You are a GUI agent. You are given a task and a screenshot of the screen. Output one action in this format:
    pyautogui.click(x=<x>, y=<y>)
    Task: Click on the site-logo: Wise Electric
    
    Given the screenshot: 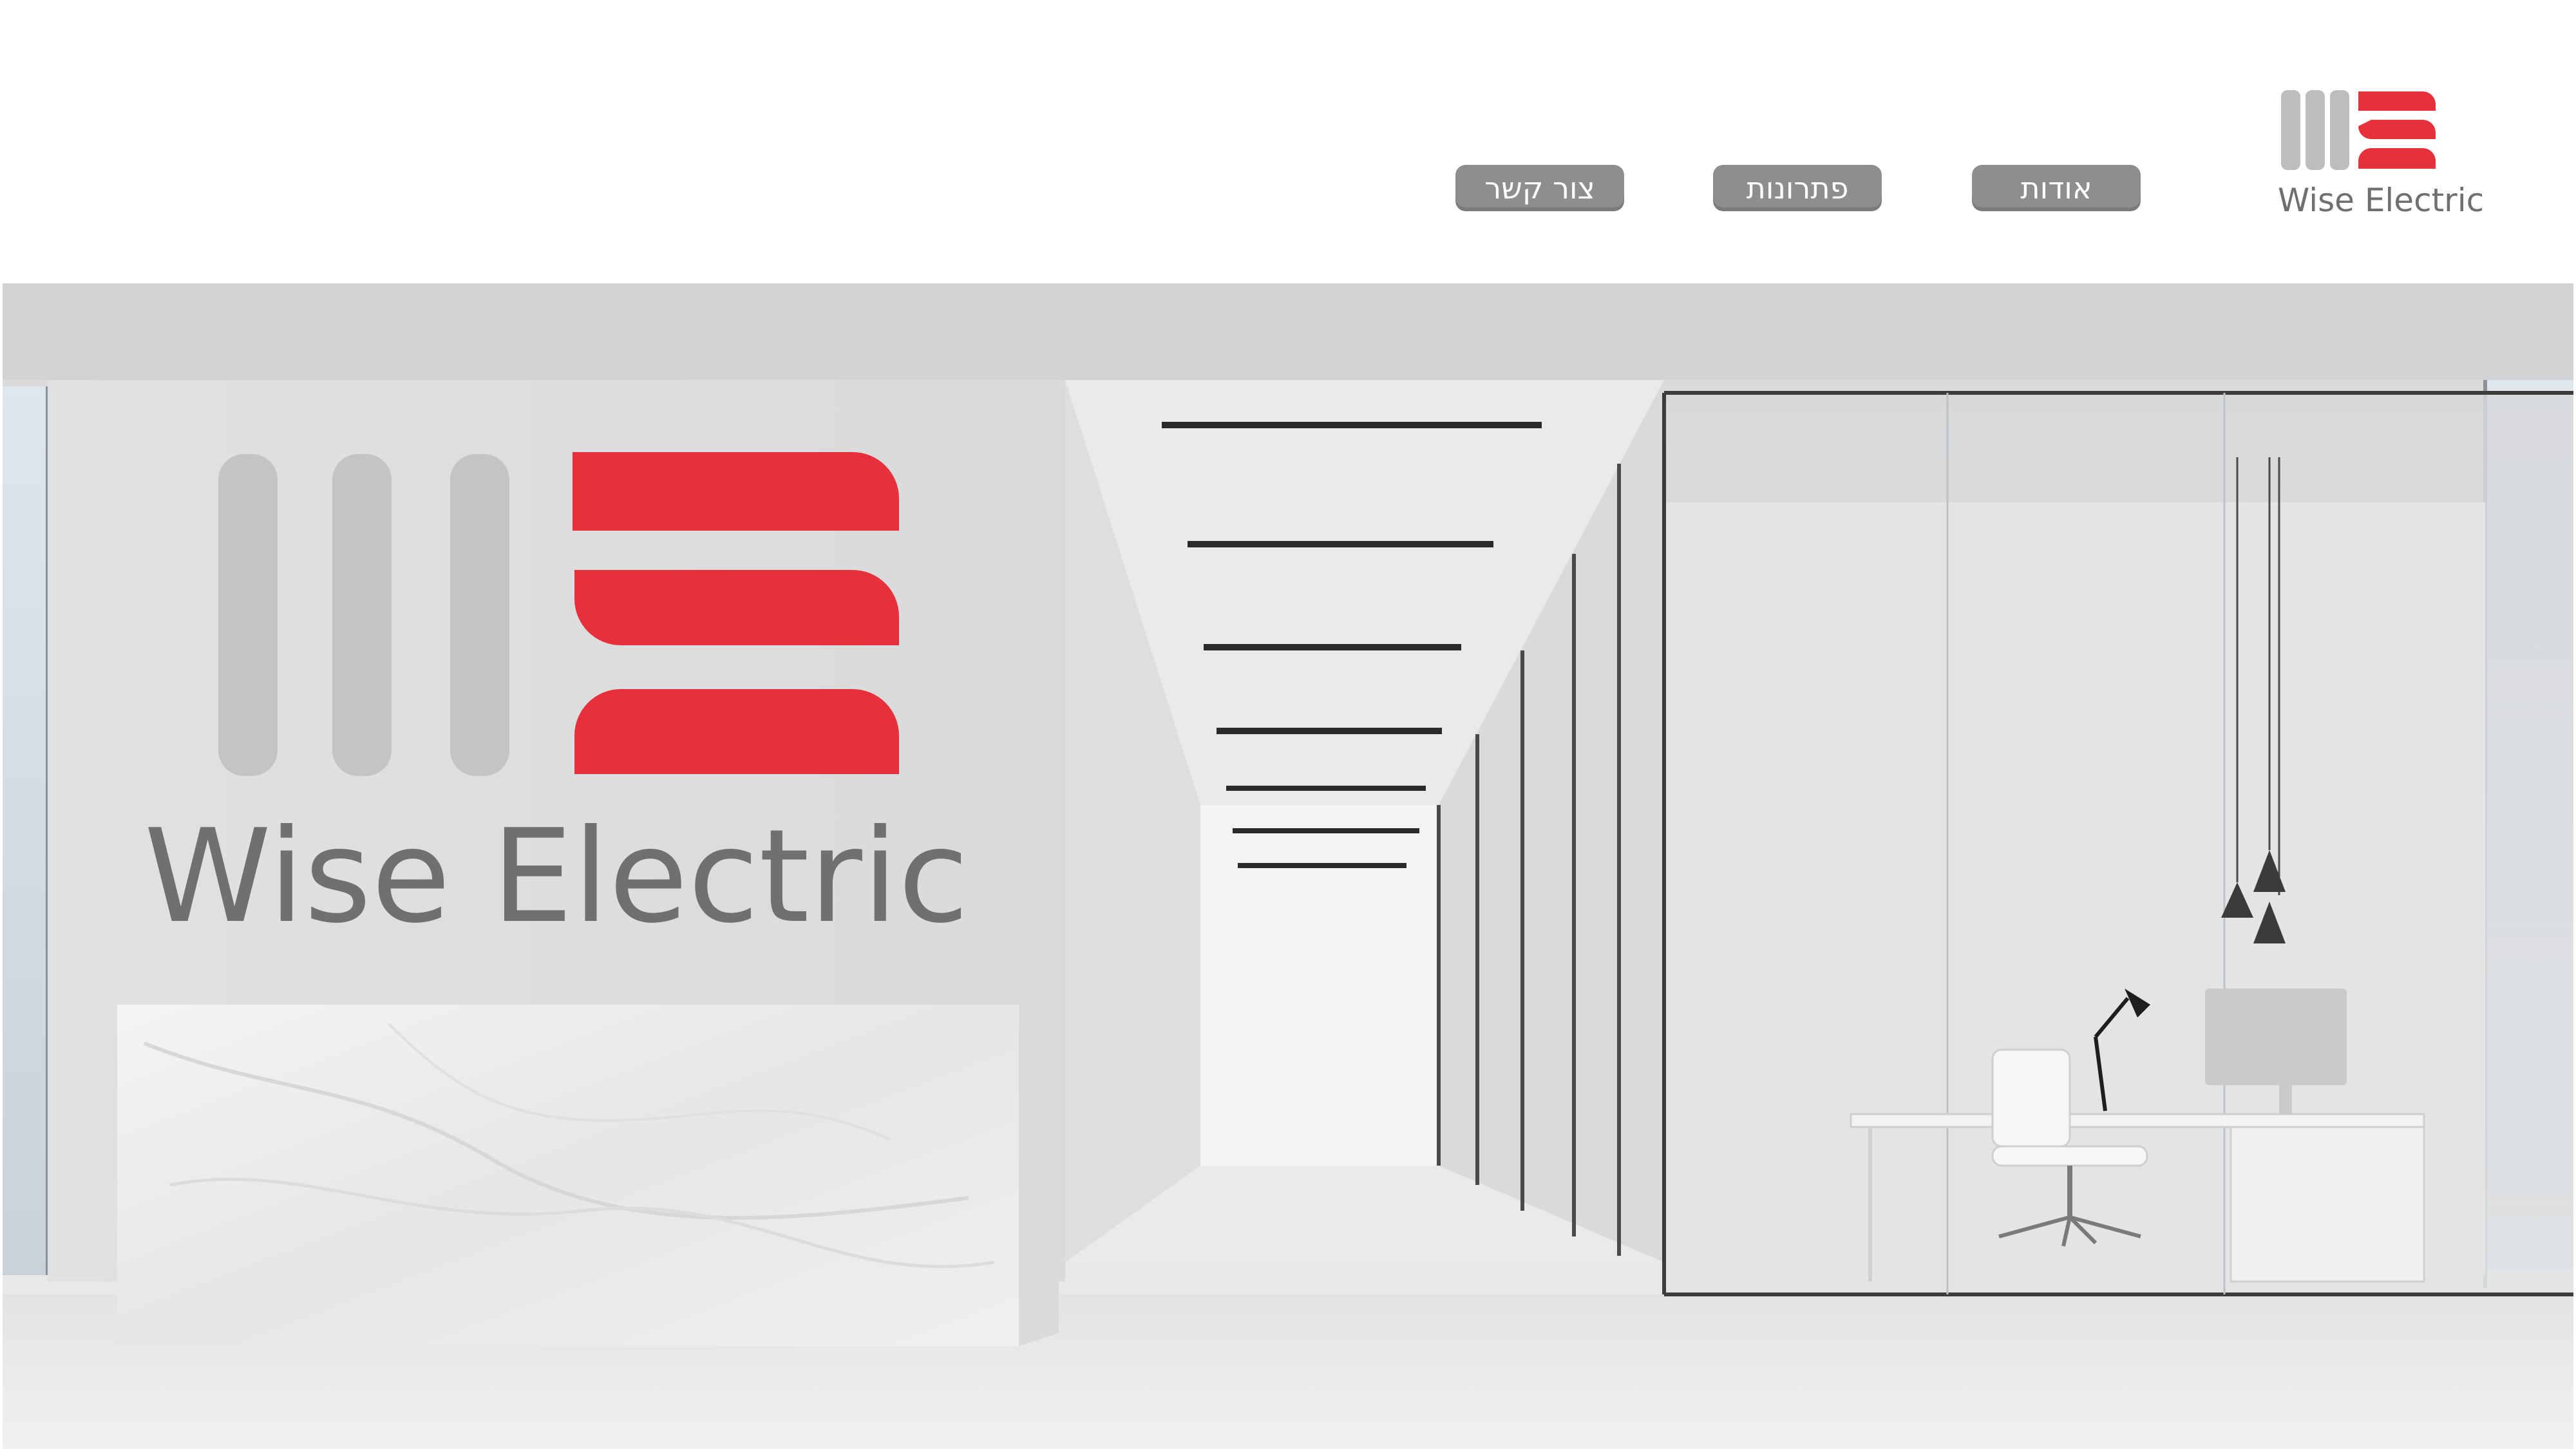 What is the action you would take?
    pyautogui.click(x=2381, y=155)
    